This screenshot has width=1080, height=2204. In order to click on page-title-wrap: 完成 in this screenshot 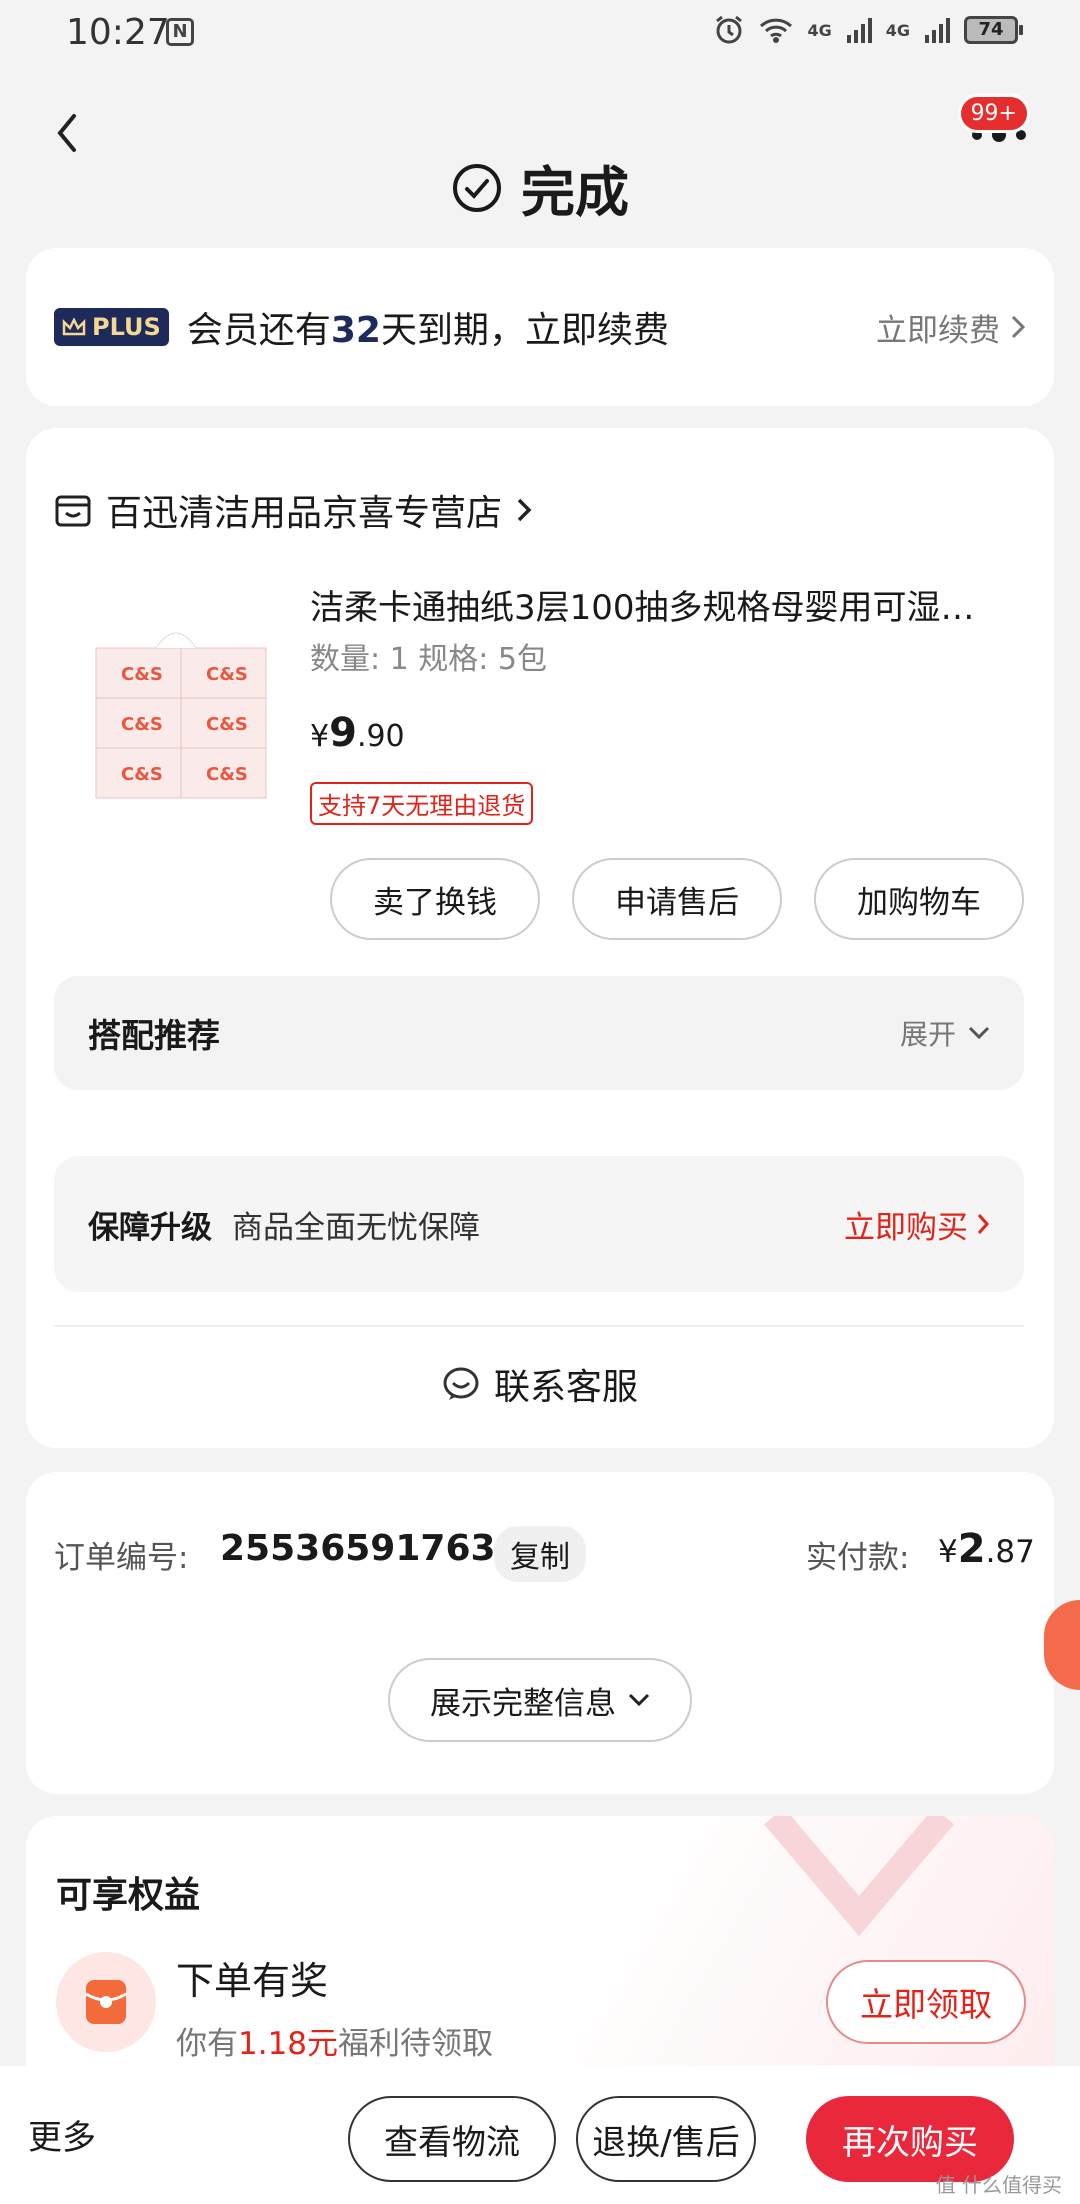, I will do `click(540, 187)`.